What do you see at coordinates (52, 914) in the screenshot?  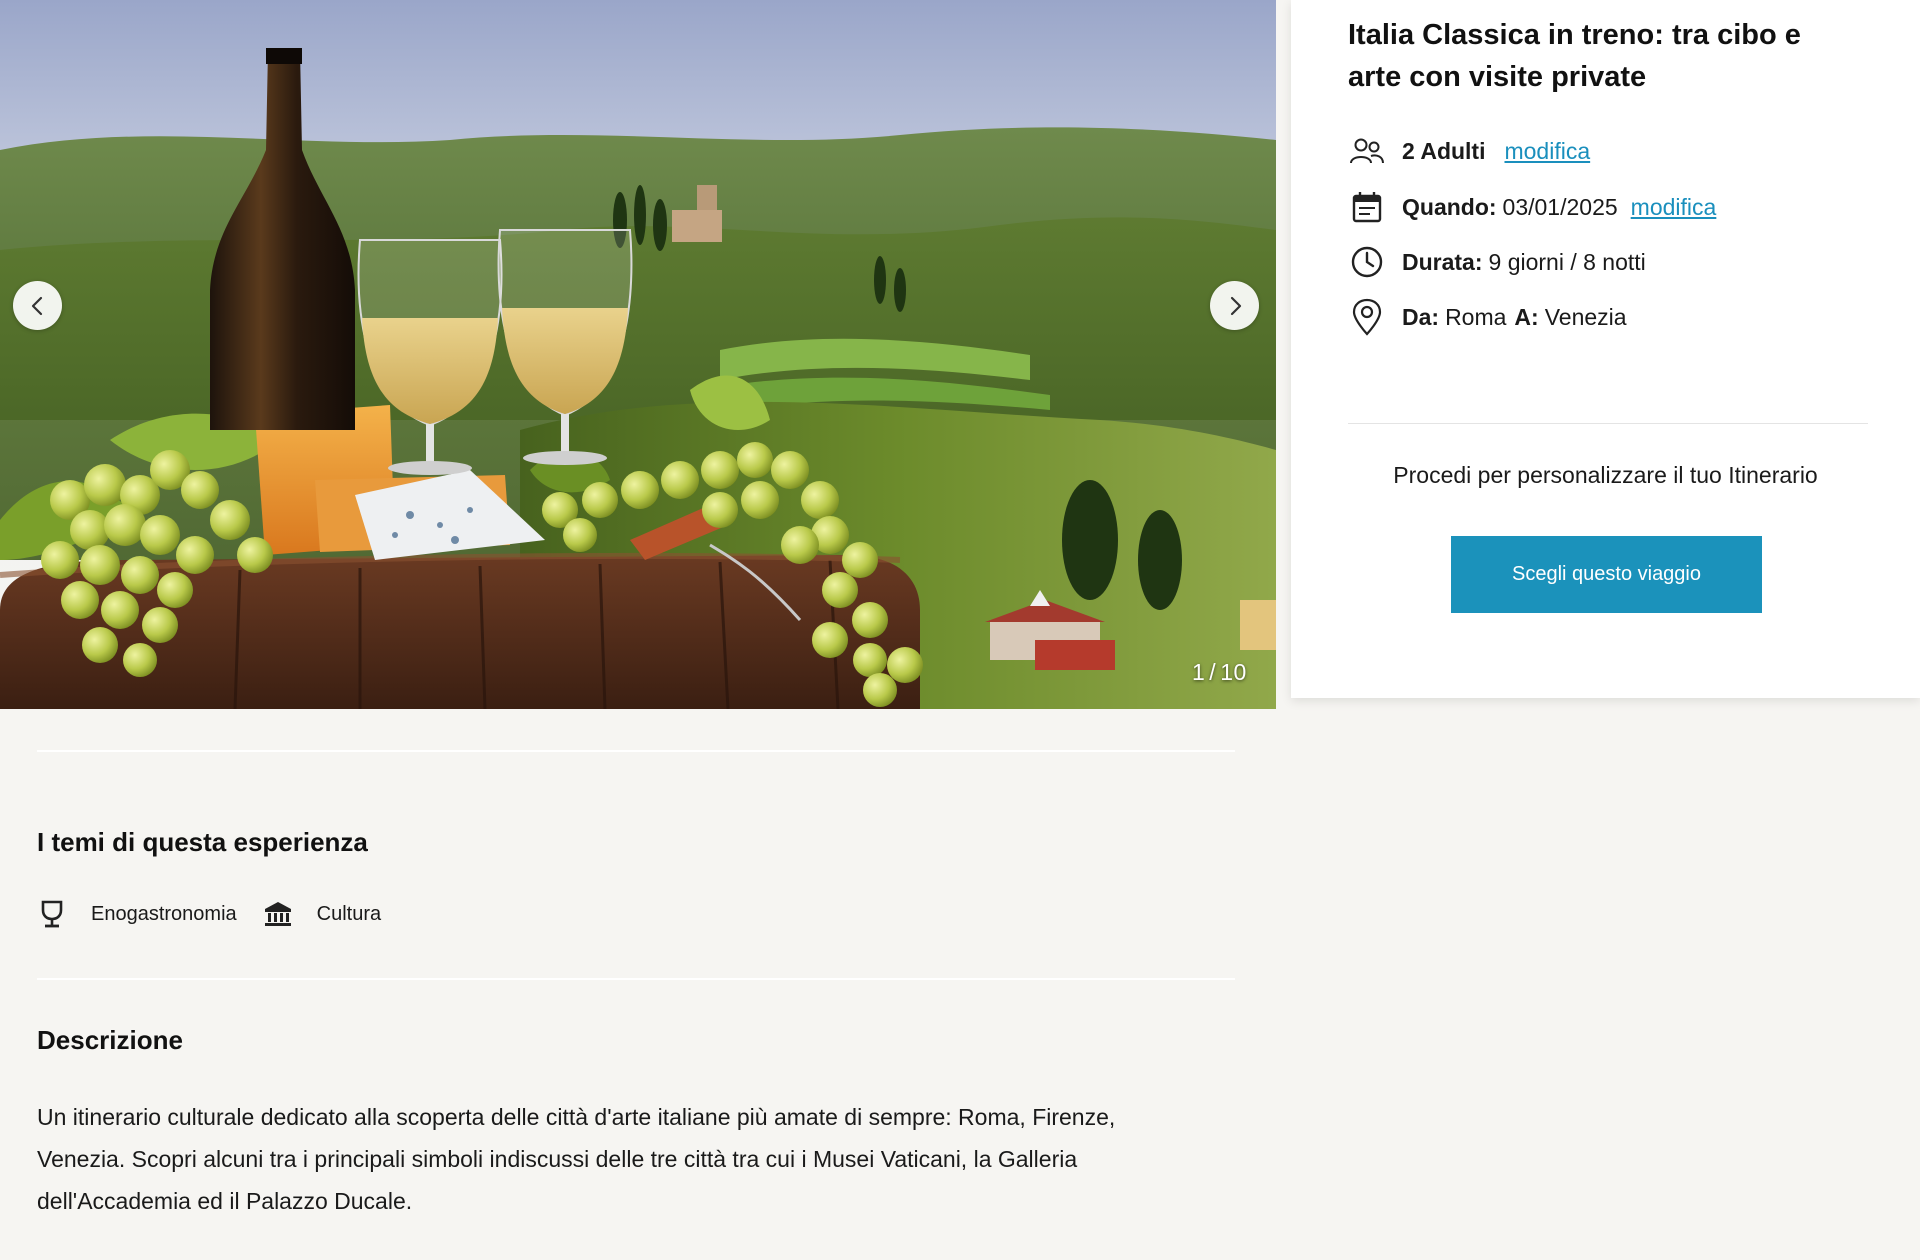 I see `trophy-icon` at bounding box center [52, 914].